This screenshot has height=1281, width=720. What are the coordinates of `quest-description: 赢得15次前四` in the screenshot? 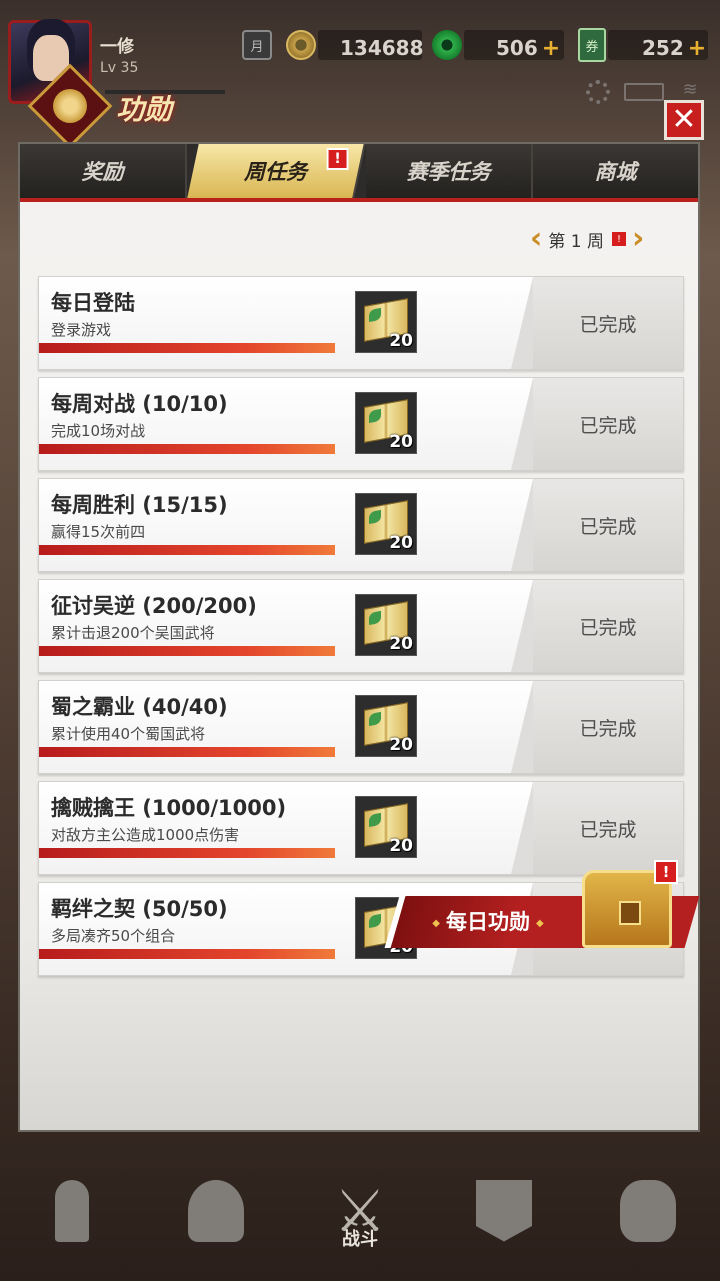 It's located at (98, 532).